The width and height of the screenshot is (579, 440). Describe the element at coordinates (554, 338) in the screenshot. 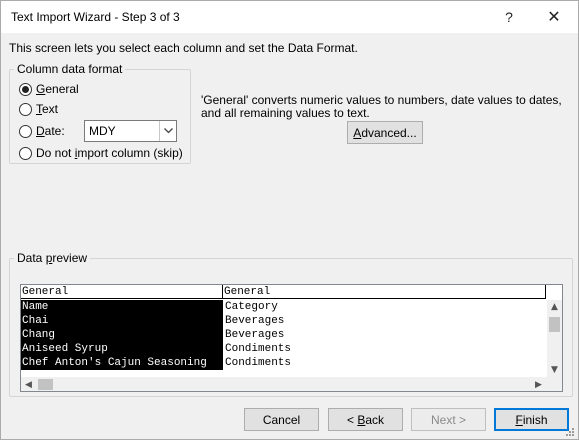

I see `vertical-scrollbar: ▲ ▼` at that location.